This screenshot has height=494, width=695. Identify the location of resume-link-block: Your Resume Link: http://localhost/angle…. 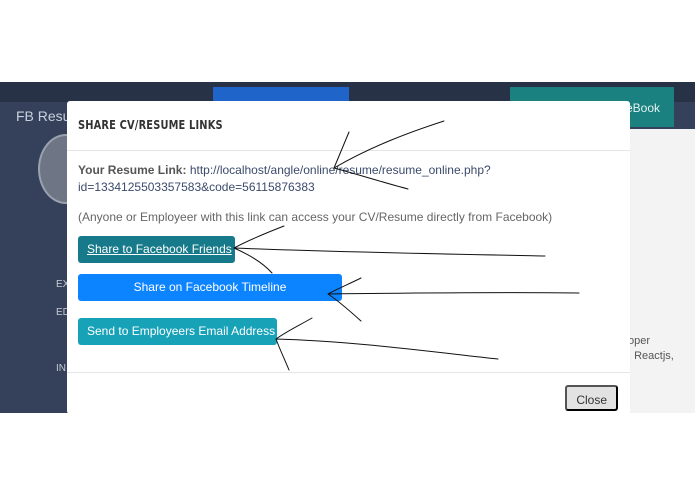
(348, 179).